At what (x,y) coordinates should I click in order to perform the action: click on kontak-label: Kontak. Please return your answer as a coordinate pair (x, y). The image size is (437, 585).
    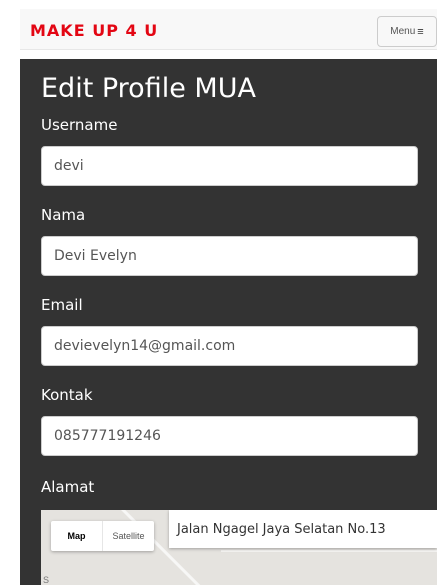
    Looking at the image, I should click on (67, 395).